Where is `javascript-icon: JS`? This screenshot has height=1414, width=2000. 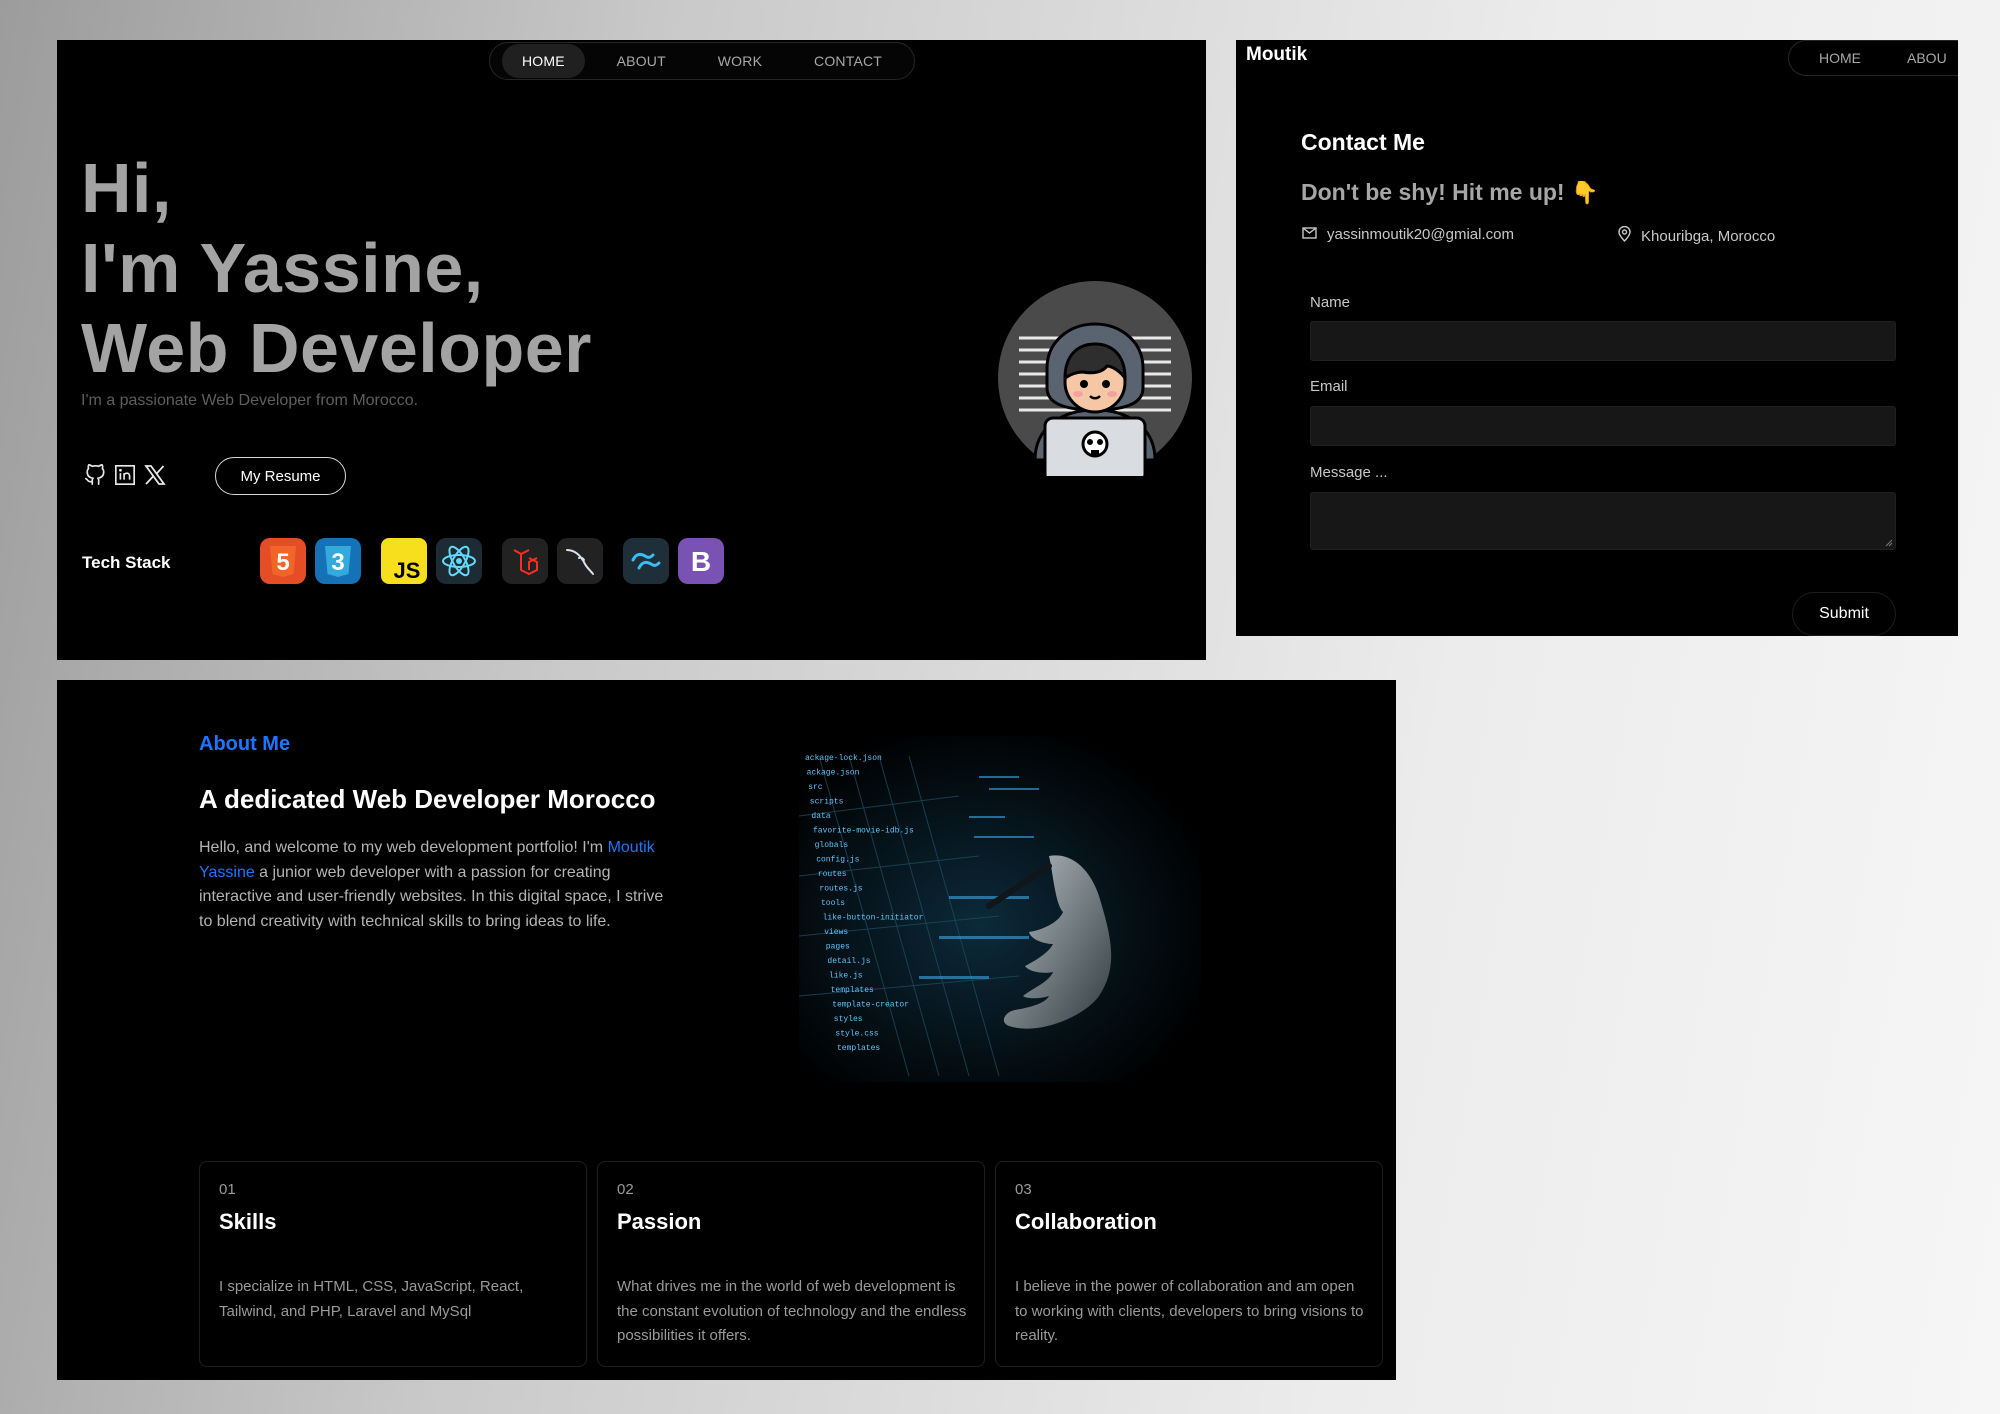 javascript-icon: JS is located at coordinates (404, 561).